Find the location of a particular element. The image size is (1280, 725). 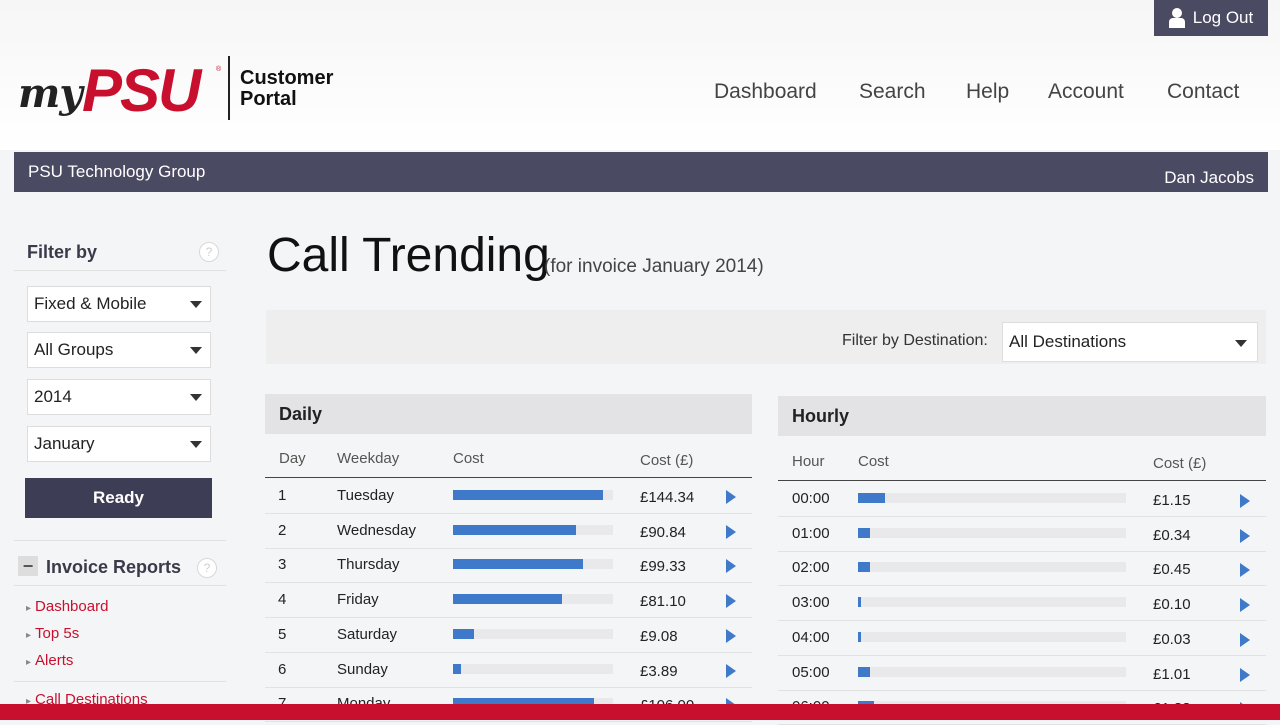

hourly-cost-value: £1.01 is located at coordinates (1172, 674).